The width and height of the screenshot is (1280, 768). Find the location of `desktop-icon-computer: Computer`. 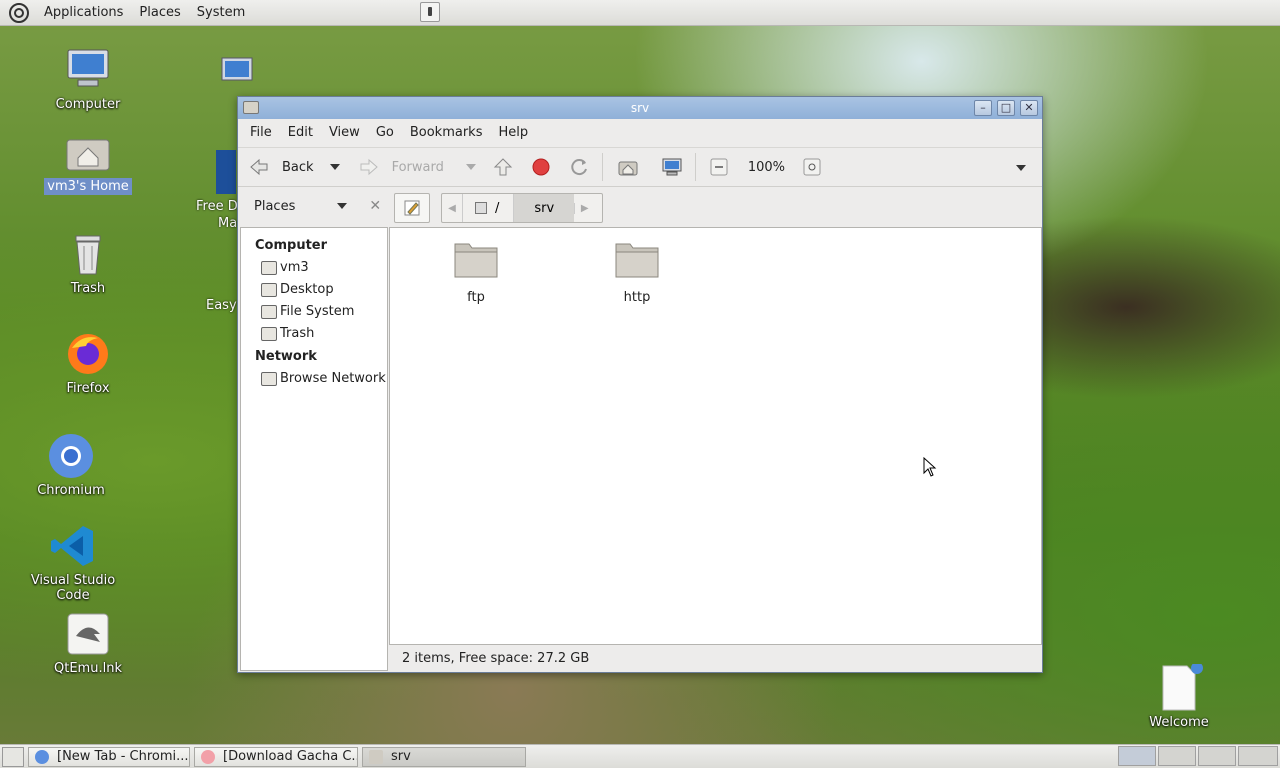

desktop-icon-computer: Computer is located at coordinates (88, 79).